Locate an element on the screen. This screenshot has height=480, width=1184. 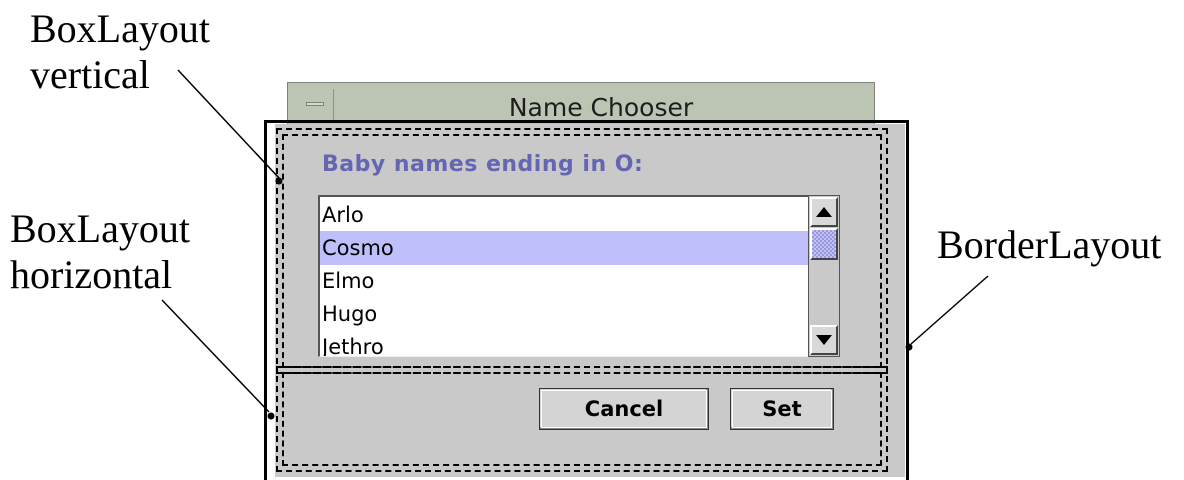
leader-line-border is located at coordinates (949, 310).